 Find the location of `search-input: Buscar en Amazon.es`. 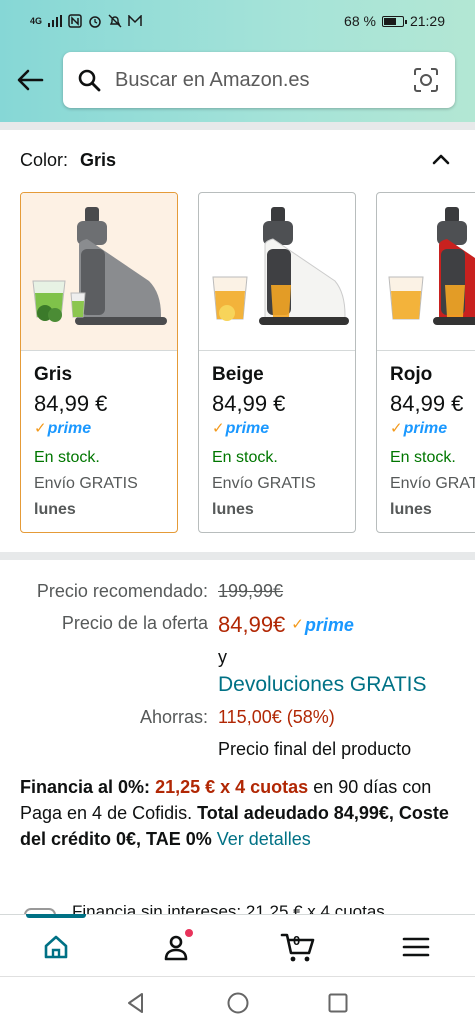

search-input: Buscar en Amazon.es is located at coordinates (264, 80).